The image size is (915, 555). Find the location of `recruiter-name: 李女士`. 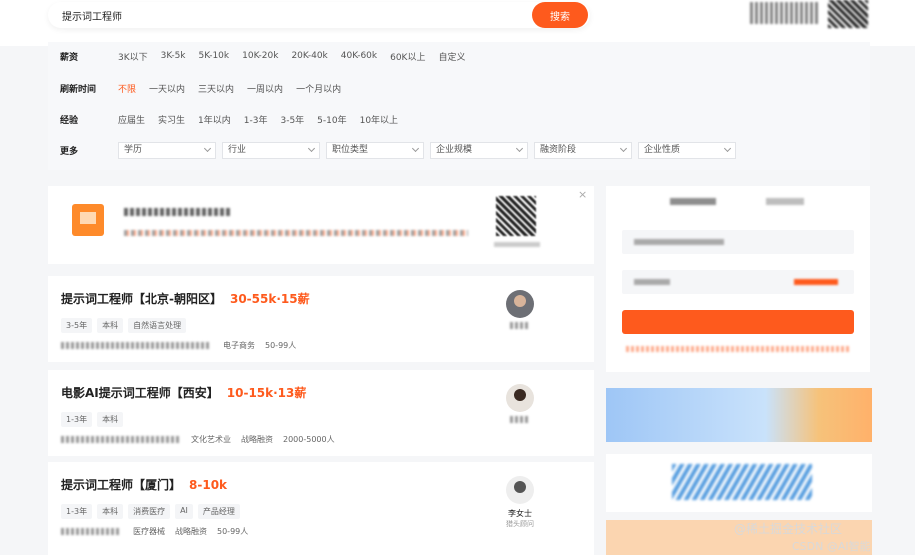

recruiter-name: 李女士 is located at coordinates (520, 513).